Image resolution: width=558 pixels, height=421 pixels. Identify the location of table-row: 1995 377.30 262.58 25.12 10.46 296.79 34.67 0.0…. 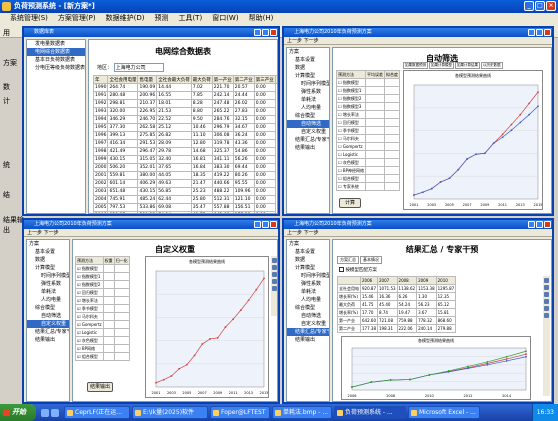
(185, 127).